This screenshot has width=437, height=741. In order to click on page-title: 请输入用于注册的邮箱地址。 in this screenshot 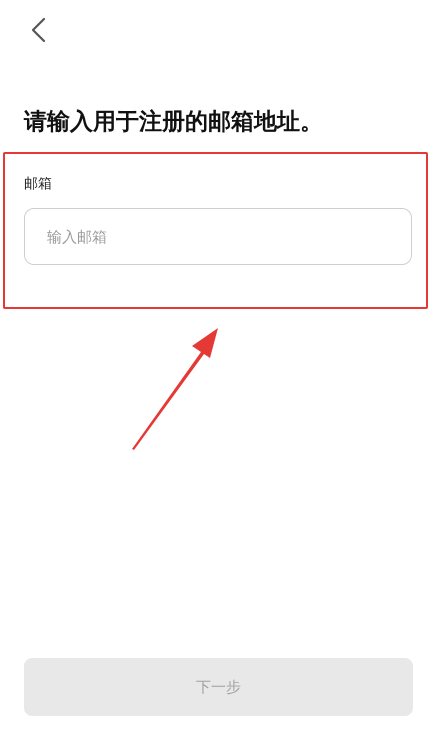, I will do `click(174, 122)`.